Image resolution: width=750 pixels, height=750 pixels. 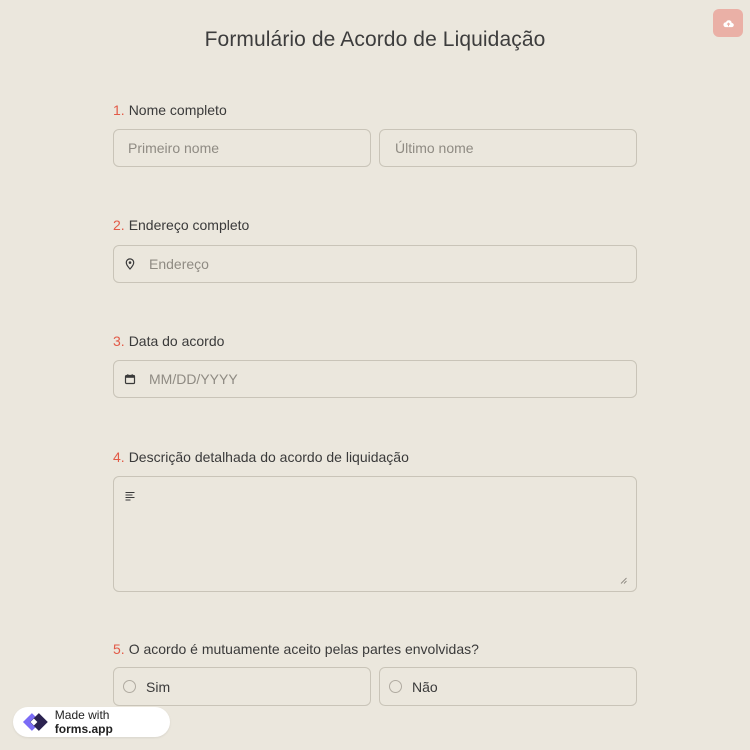 I want to click on date-field, so click(x=375, y=379).